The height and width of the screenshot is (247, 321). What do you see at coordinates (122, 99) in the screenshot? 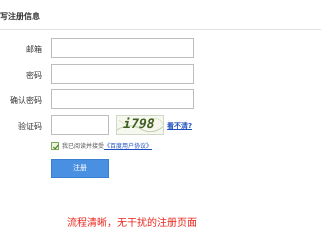
I see `confirm-password-field` at bounding box center [122, 99].